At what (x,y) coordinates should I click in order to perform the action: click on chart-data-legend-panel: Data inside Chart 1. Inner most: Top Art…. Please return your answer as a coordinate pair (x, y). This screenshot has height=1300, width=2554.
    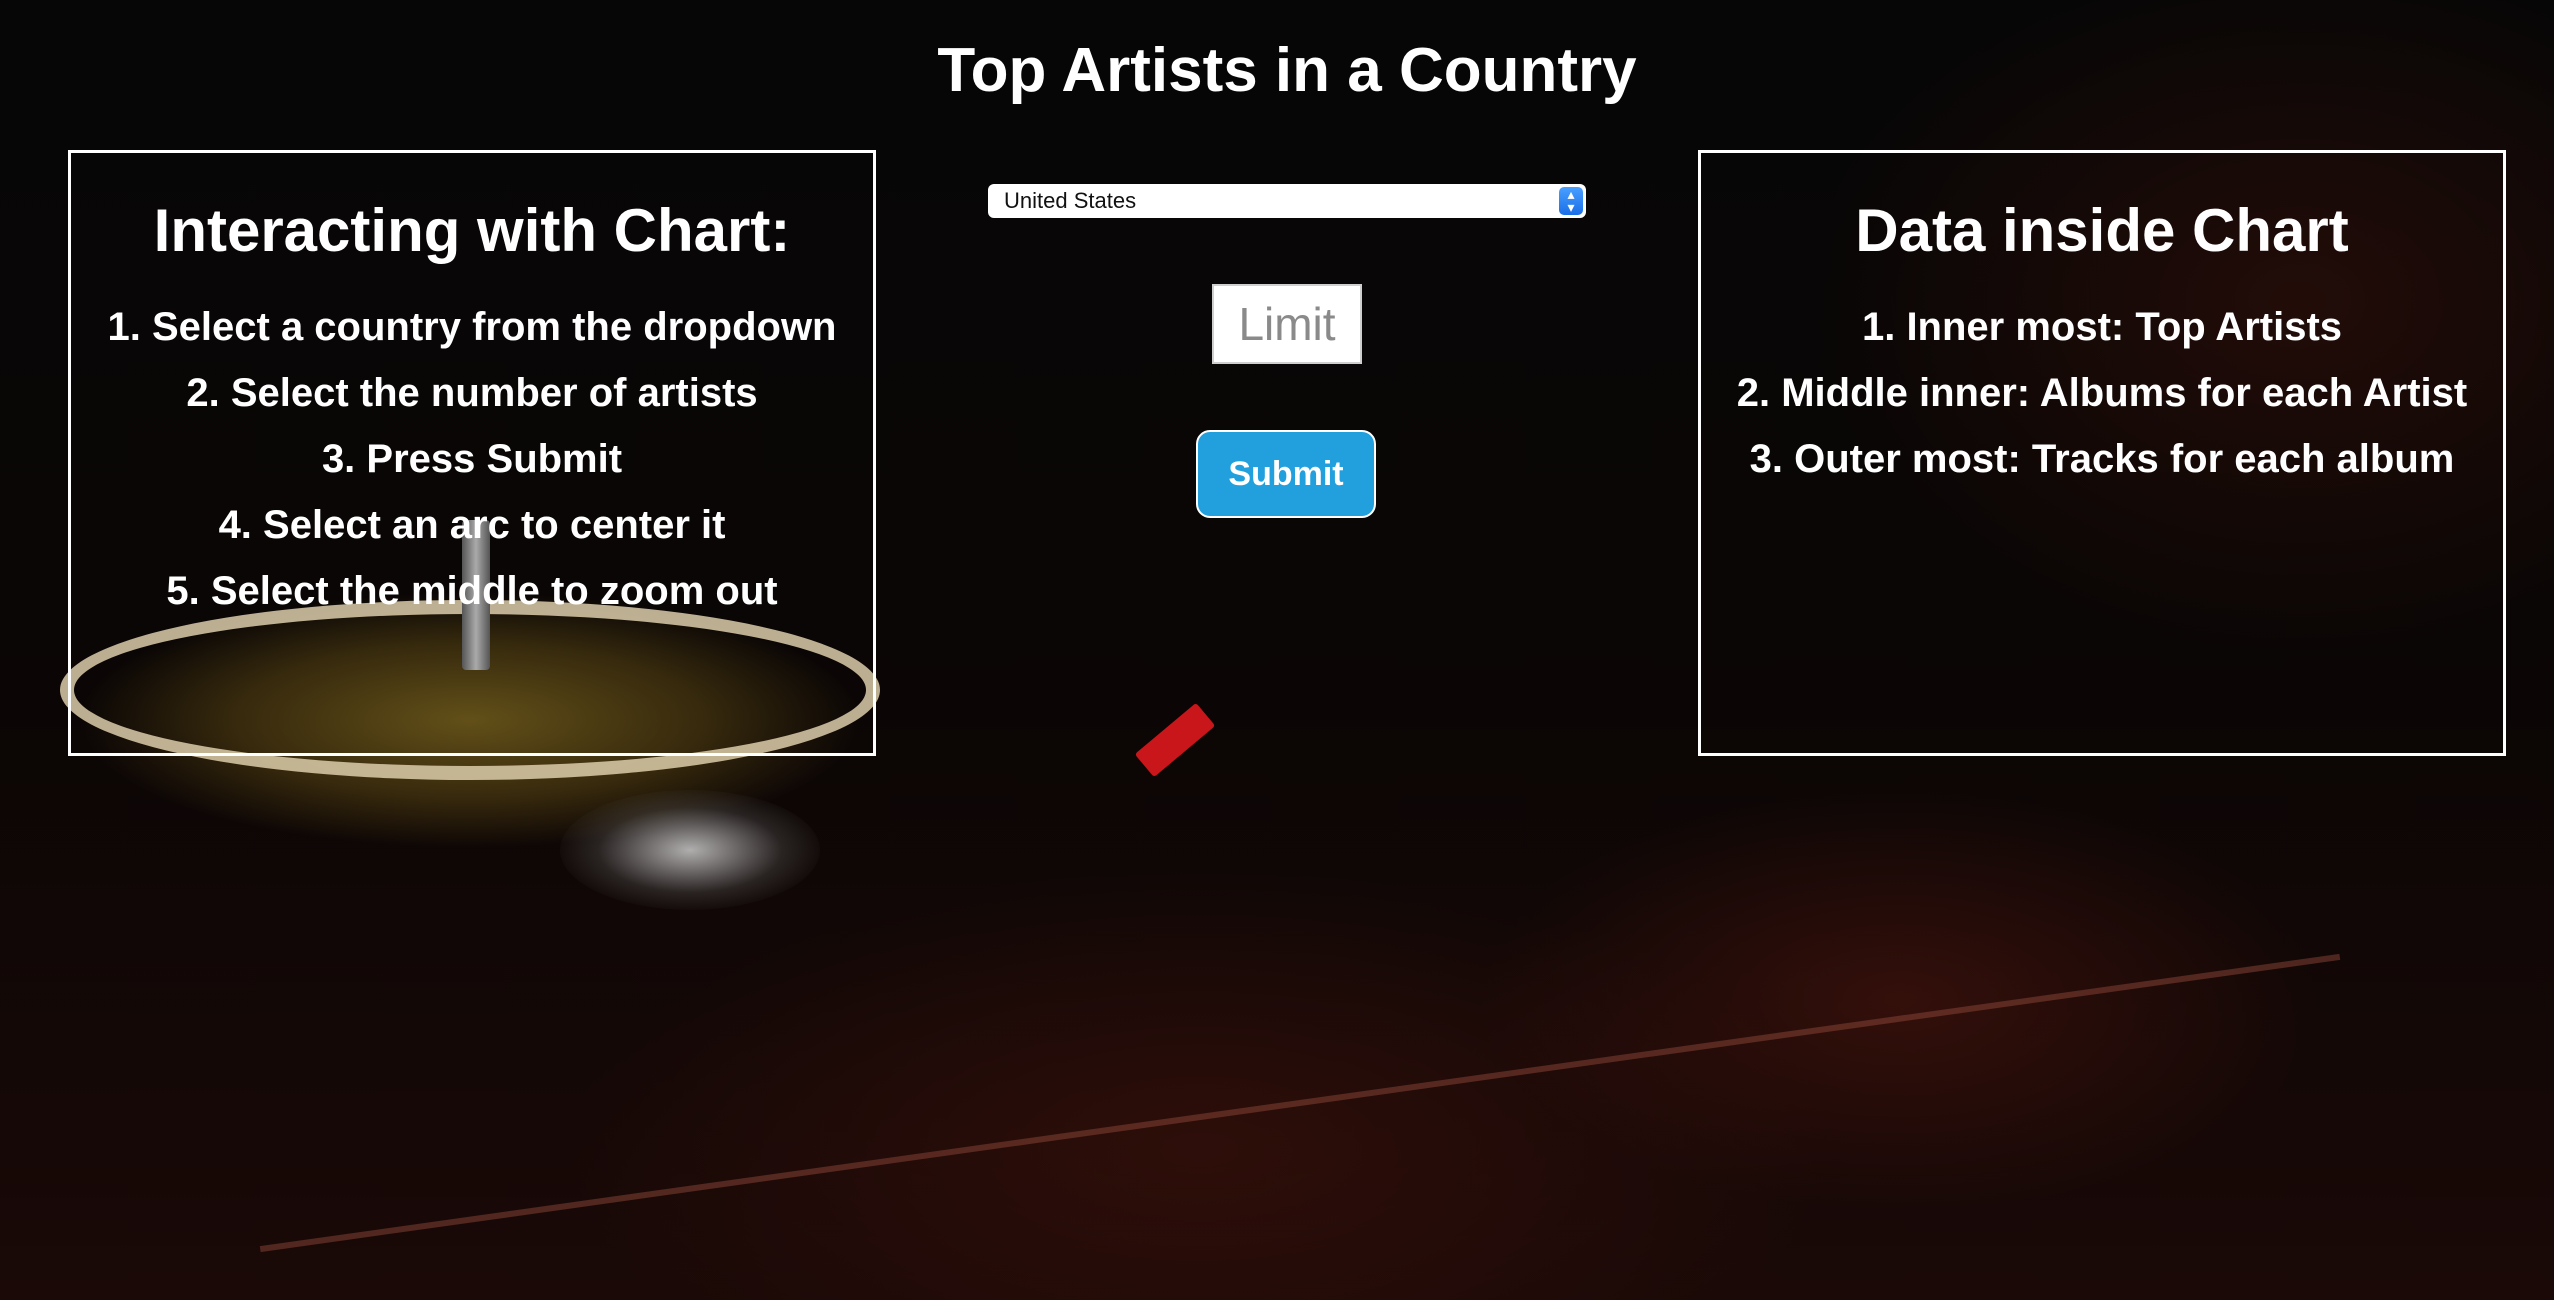
    Looking at the image, I should click on (2102, 453).